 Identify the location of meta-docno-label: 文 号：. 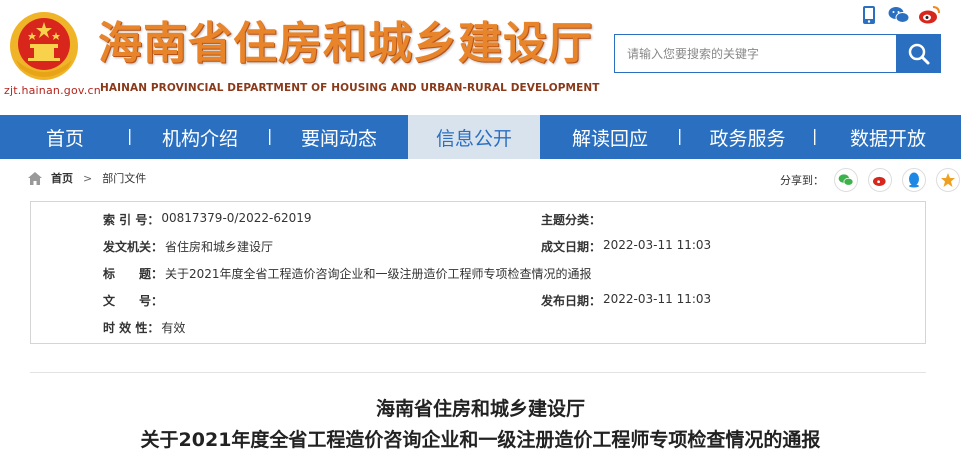
(133, 301).